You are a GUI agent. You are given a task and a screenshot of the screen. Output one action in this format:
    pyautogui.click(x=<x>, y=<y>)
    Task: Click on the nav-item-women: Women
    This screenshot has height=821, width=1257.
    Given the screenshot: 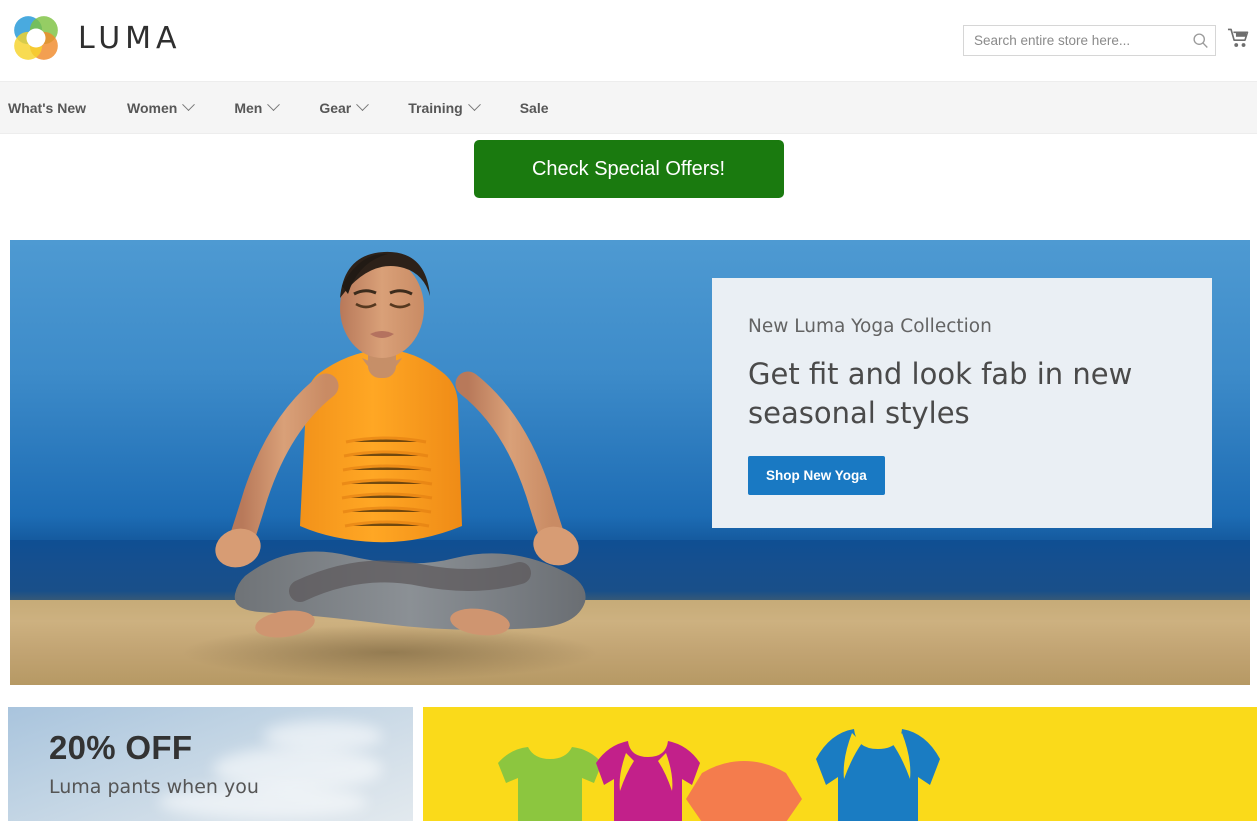 What is the action you would take?
    pyautogui.click(x=170, y=107)
    